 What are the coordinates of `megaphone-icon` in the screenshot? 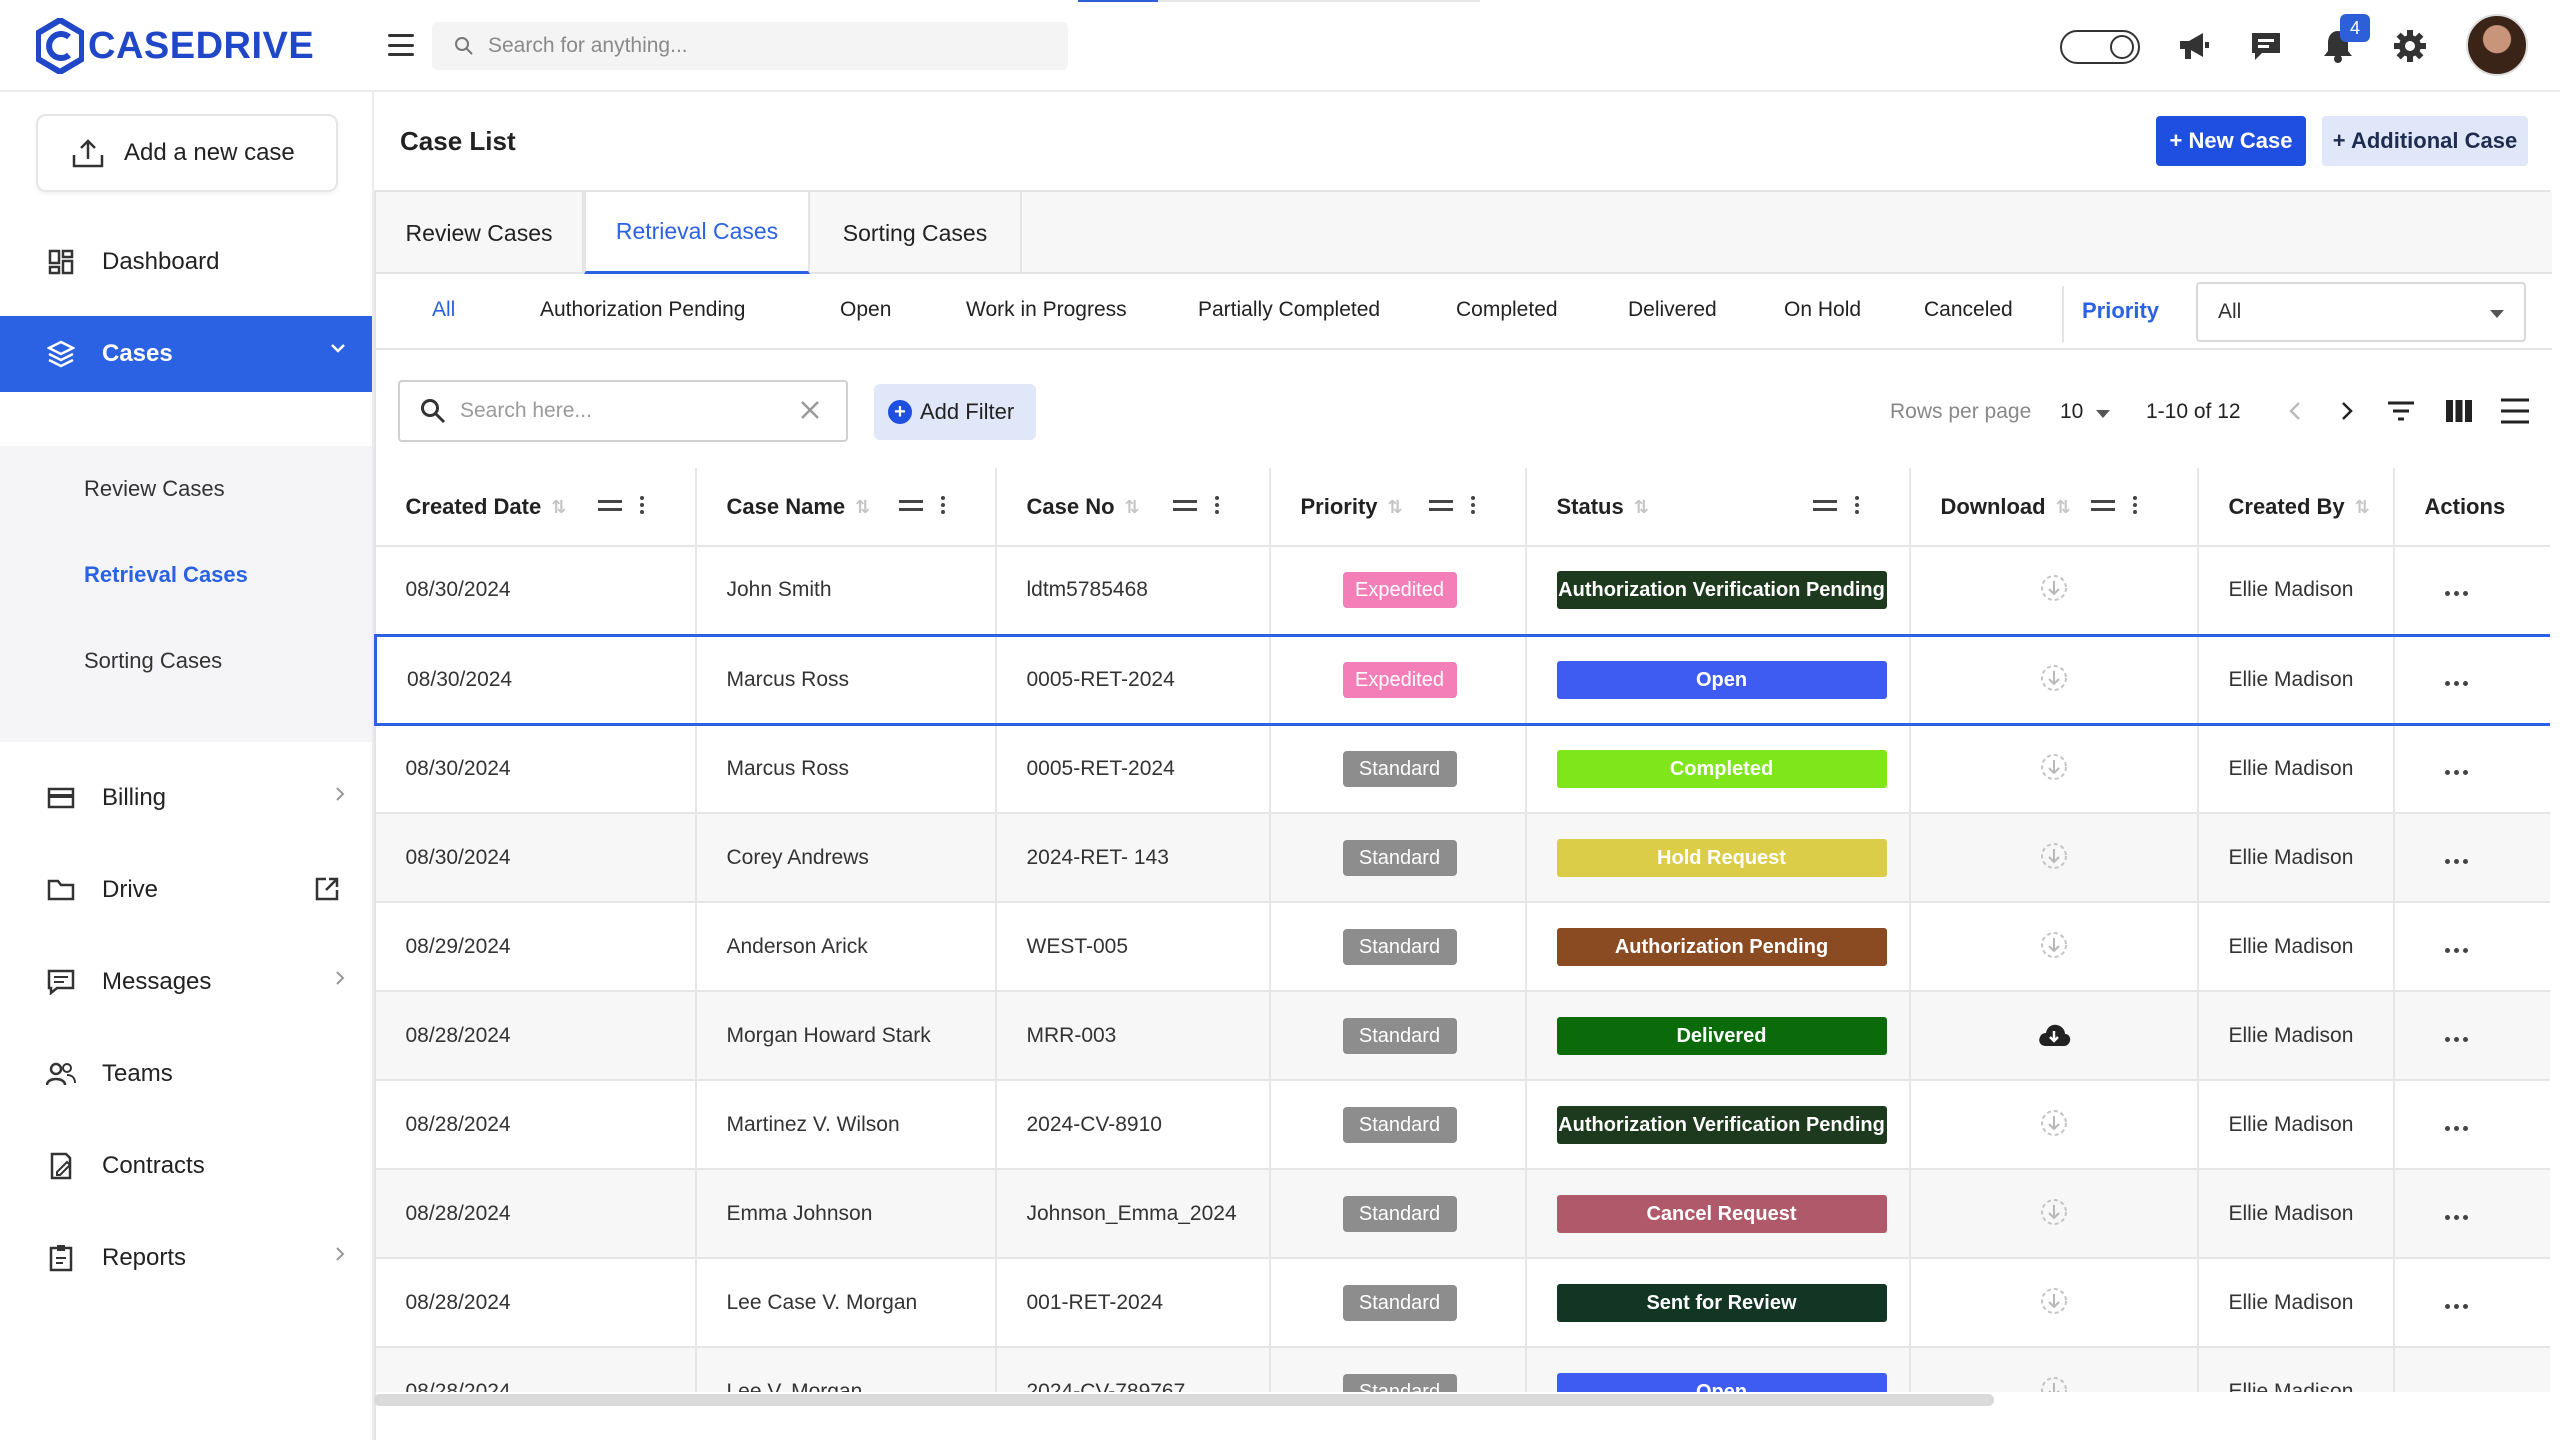 It's located at (2194, 46).